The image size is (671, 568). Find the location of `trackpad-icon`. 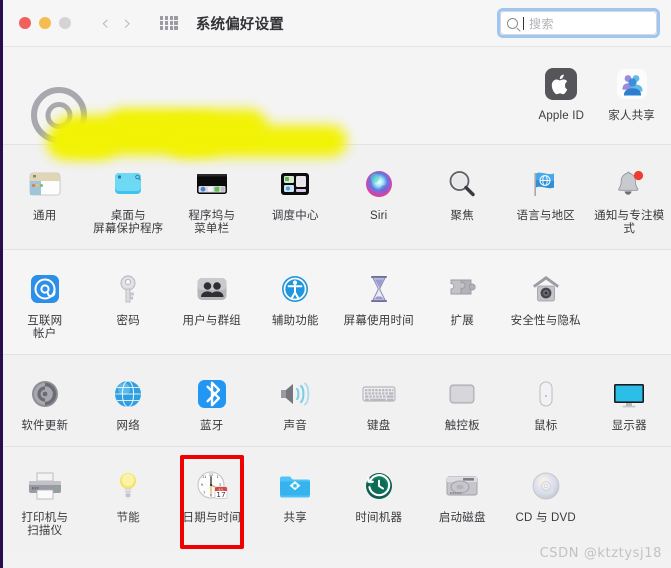

trackpad-icon is located at coordinates (462, 394).